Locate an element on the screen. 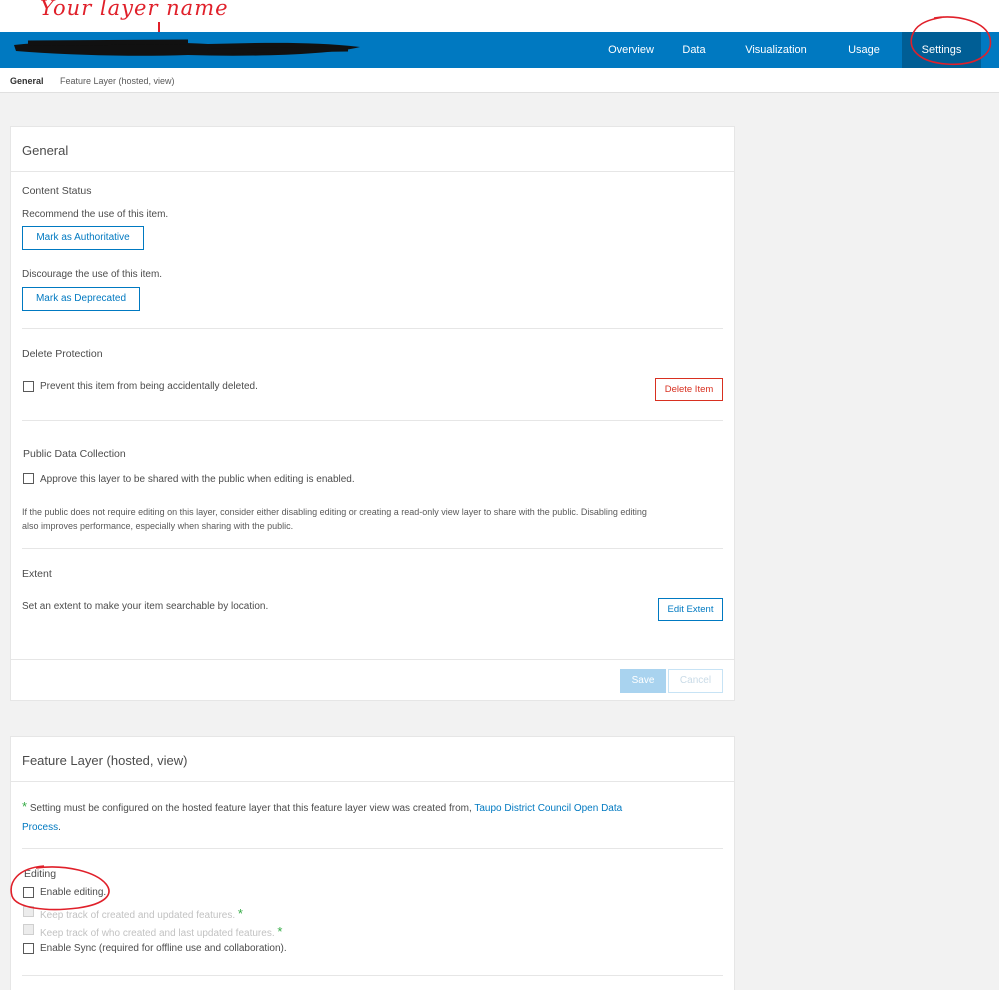  content-status-heading: Content Status is located at coordinates (57, 191).